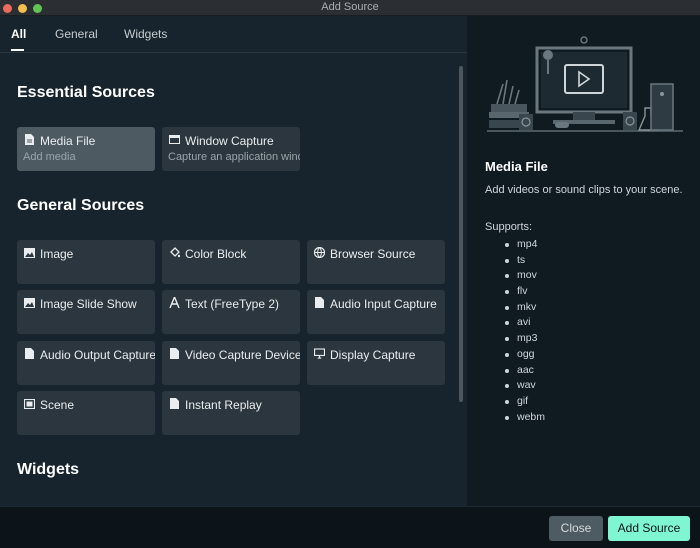  What do you see at coordinates (86, 92) in the screenshot?
I see `essential-sources-heading: Essential Sources` at bounding box center [86, 92].